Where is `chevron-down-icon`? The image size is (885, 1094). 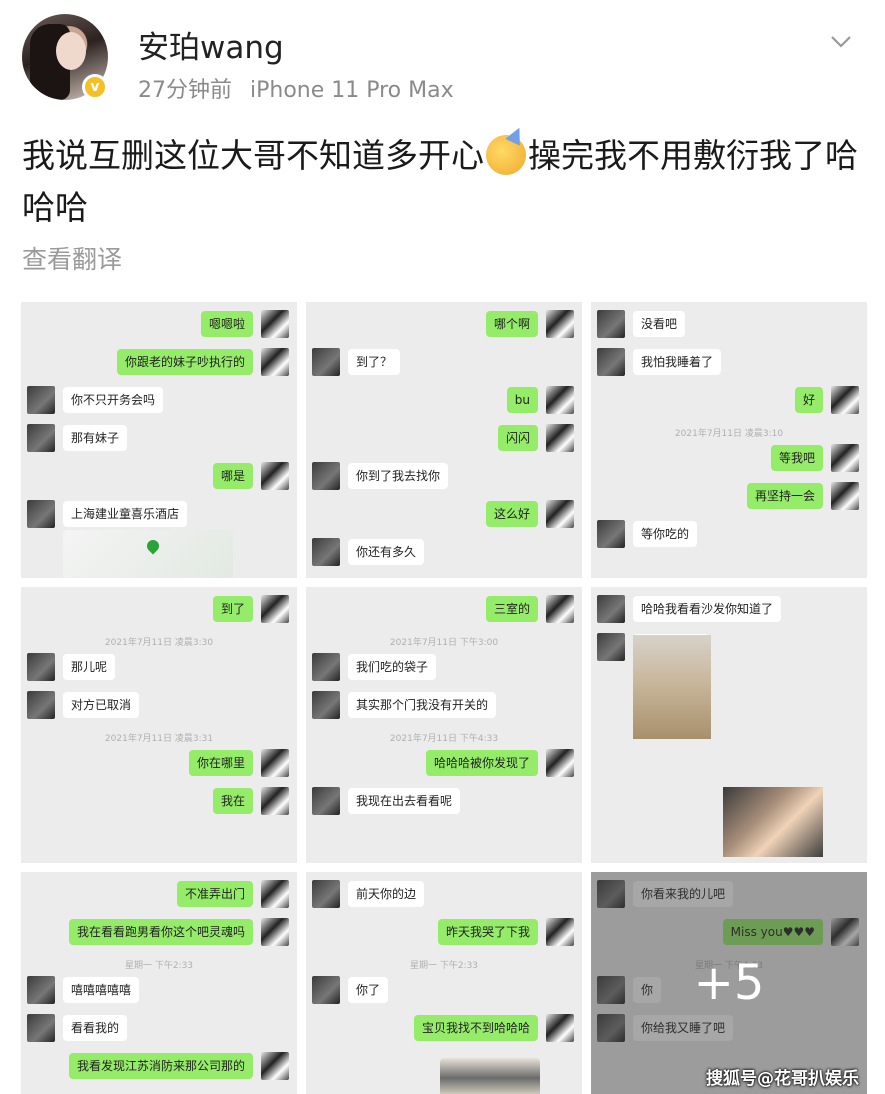
chevron-down-icon is located at coordinates (841, 41).